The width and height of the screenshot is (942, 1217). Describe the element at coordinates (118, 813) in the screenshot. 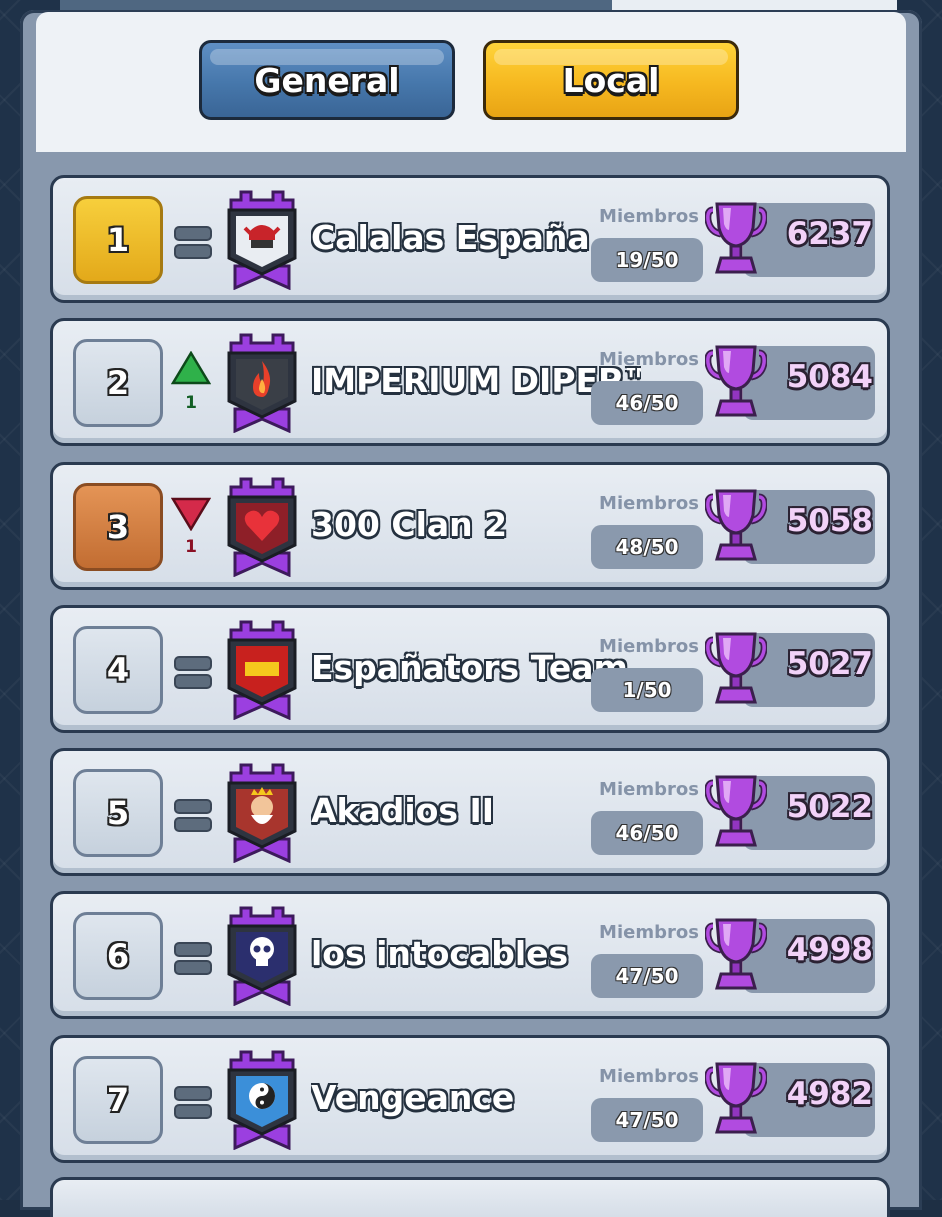

I see `rank-badge: 5` at that location.